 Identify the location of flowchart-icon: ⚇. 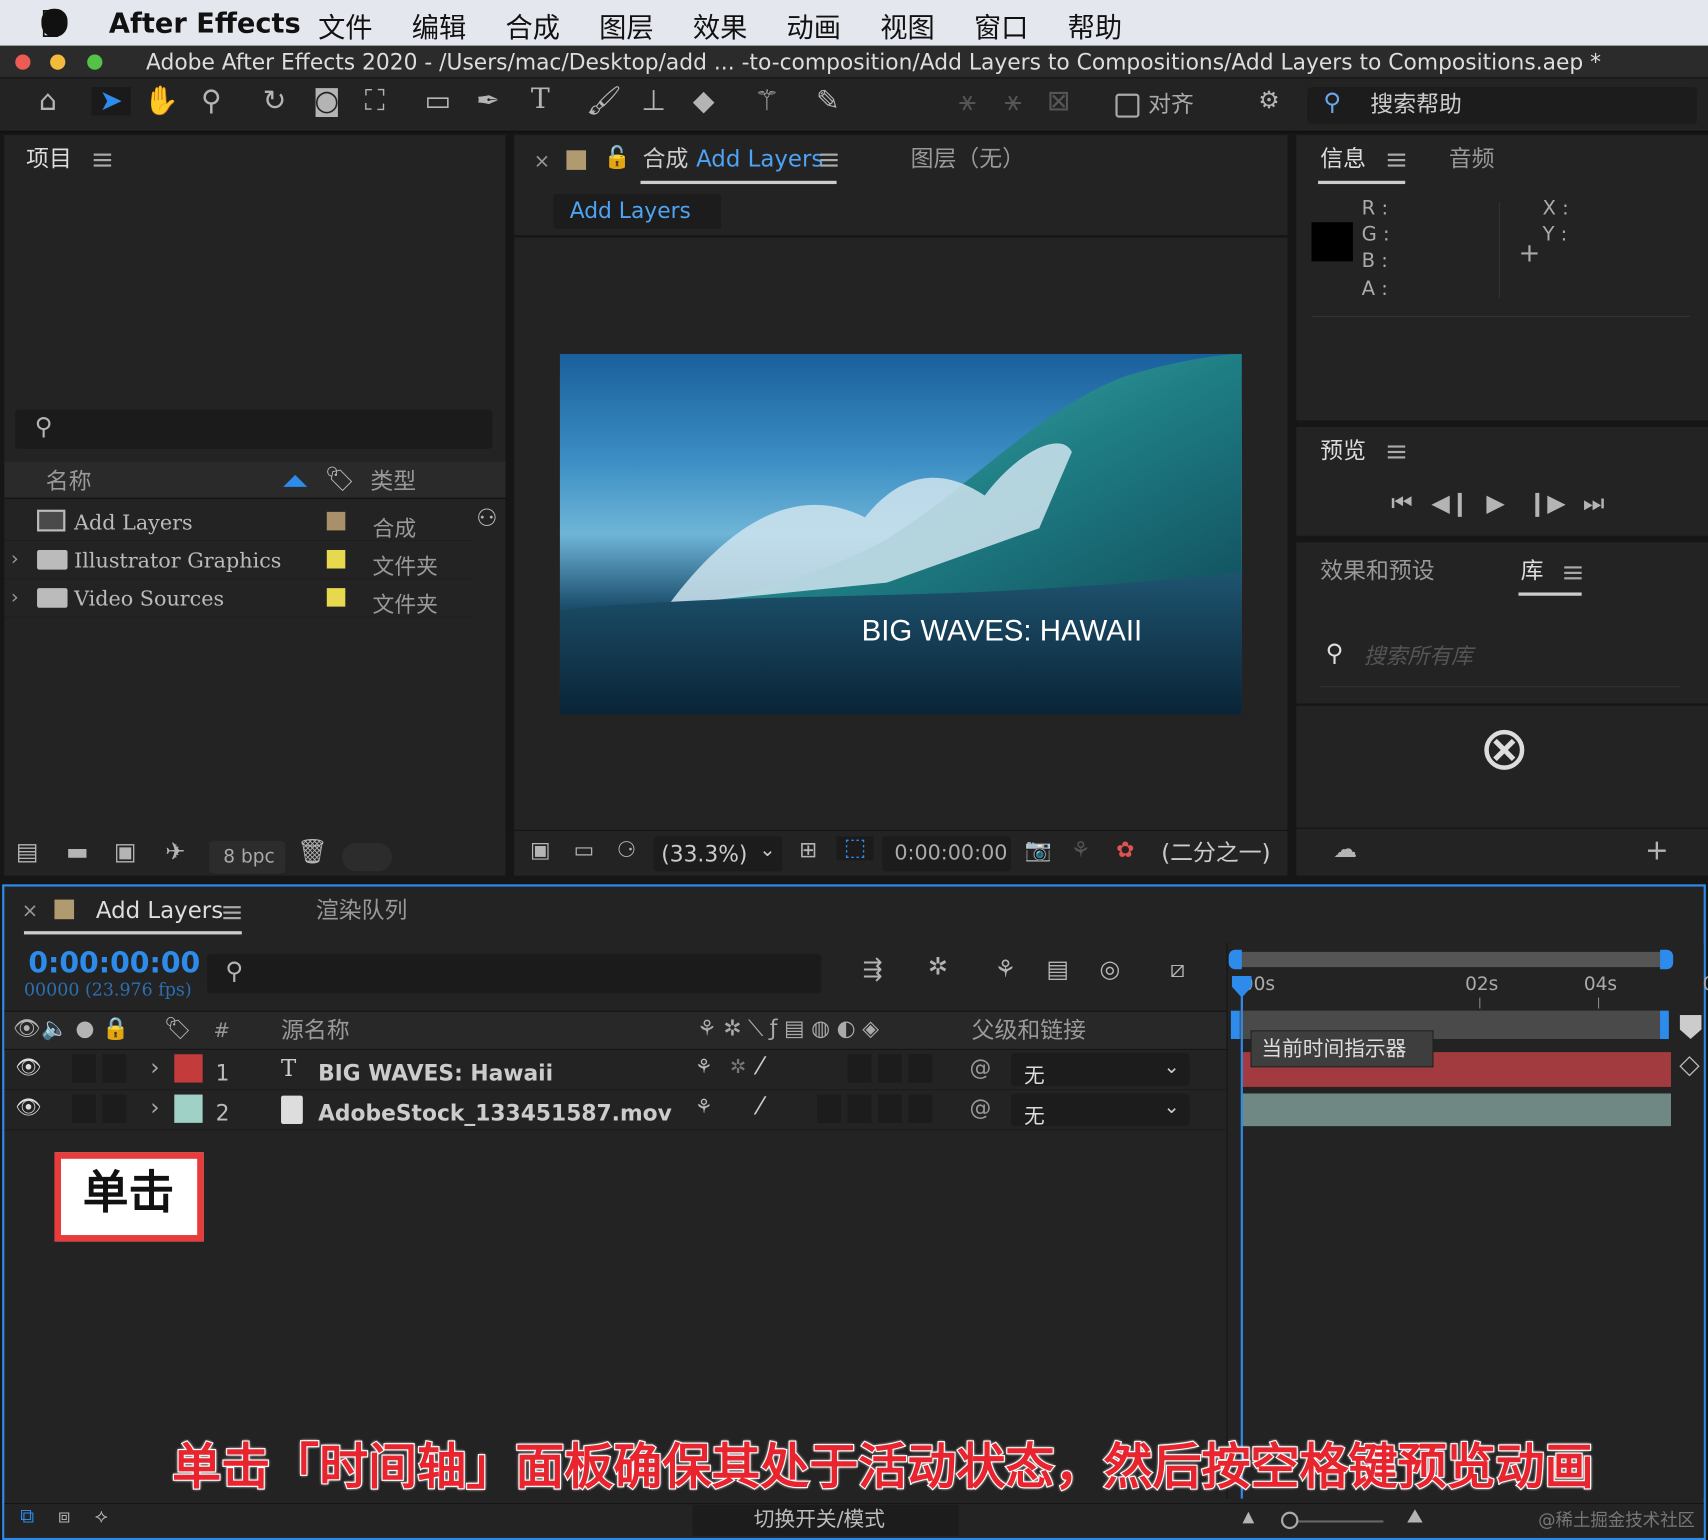
(487, 519).